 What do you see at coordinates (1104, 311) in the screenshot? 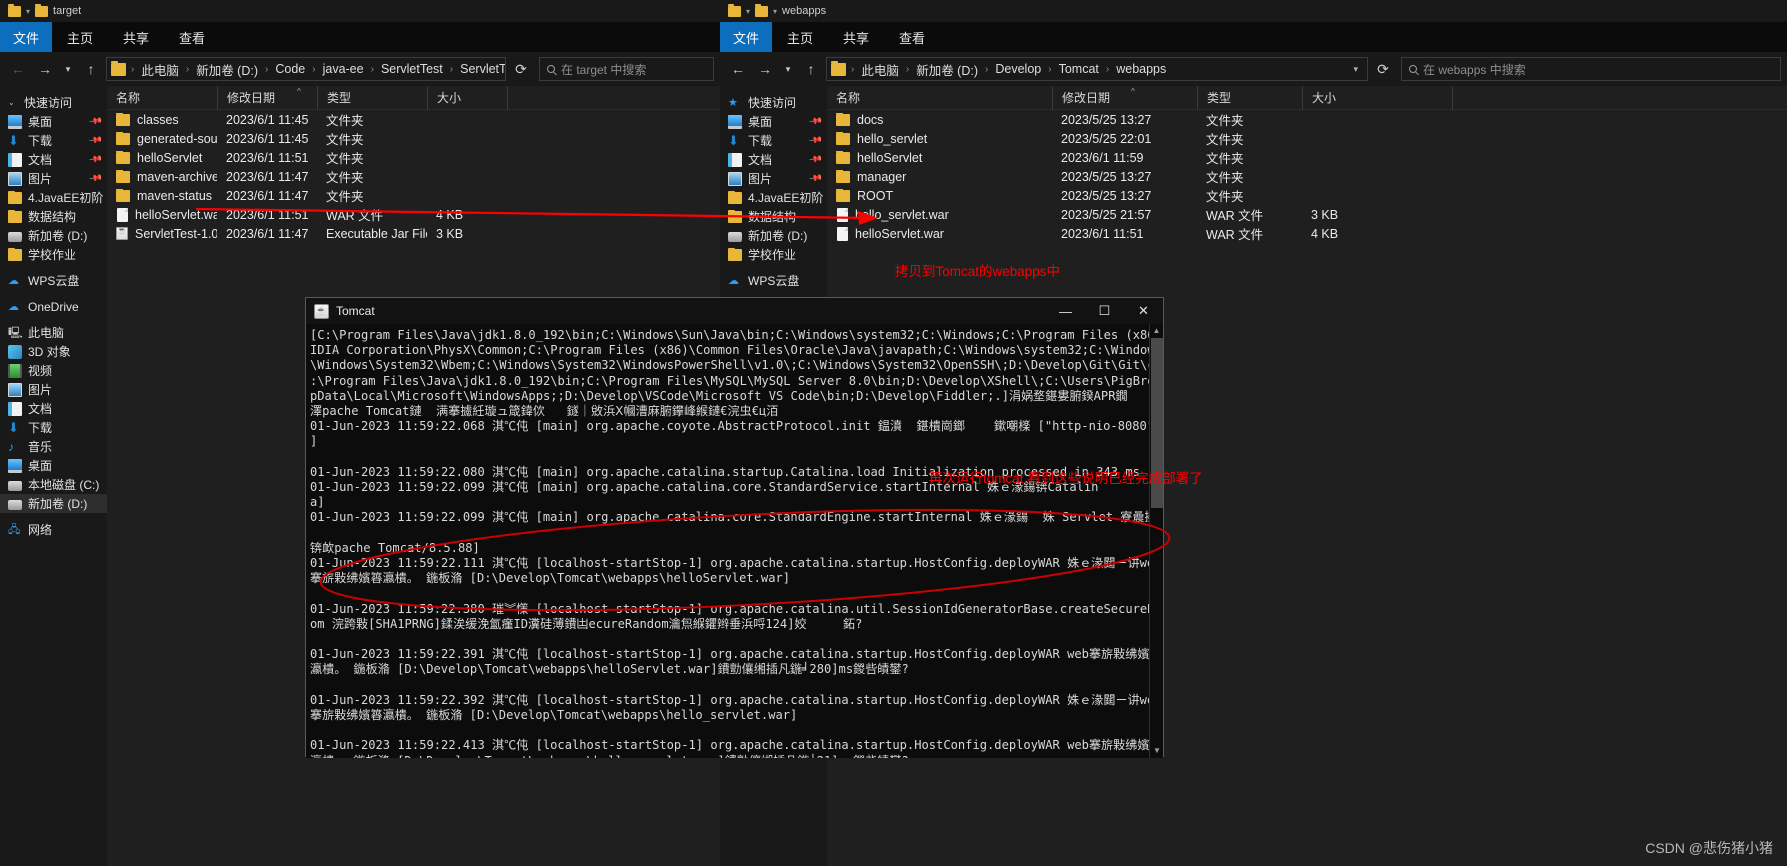
I see `maximize-button: ☐` at bounding box center [1104, 311].